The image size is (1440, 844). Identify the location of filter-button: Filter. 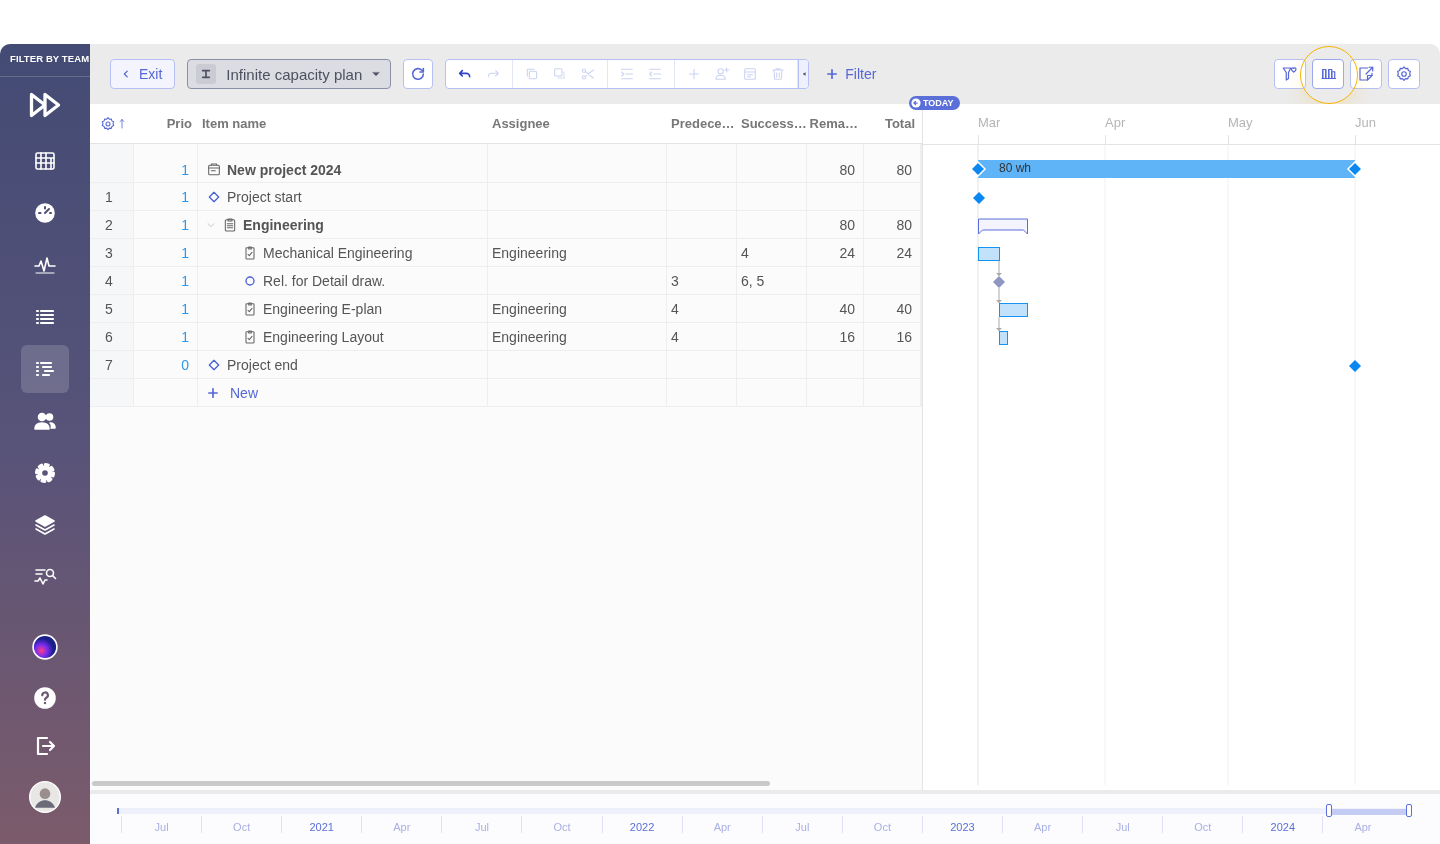
(852, 74).